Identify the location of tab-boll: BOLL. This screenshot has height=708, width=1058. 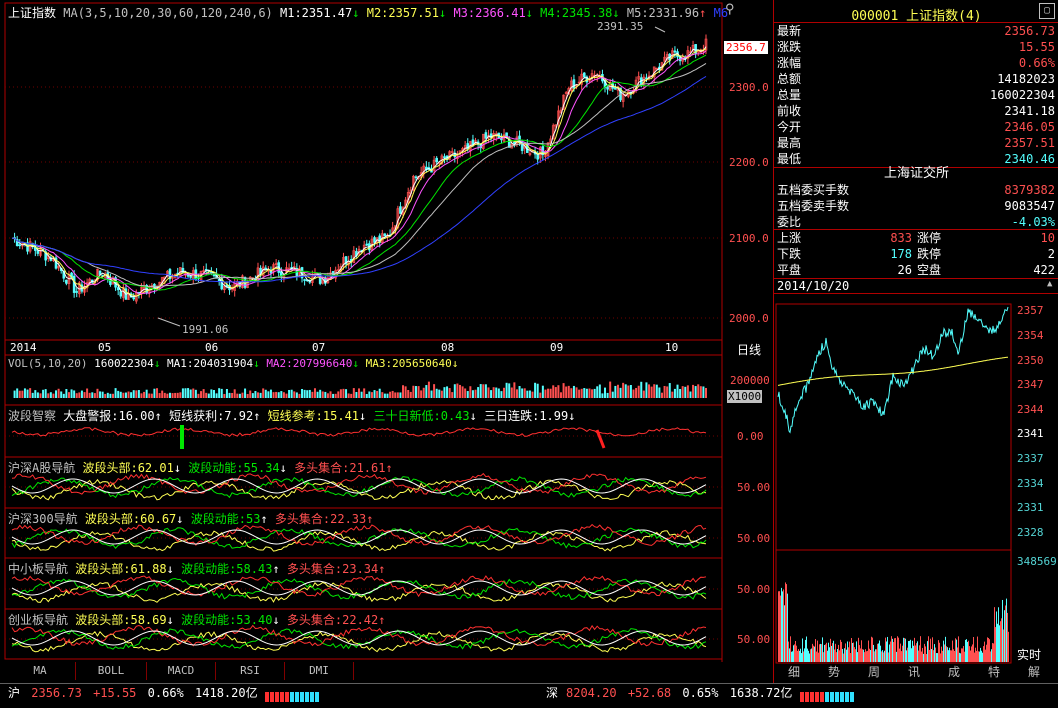
(111, 671).